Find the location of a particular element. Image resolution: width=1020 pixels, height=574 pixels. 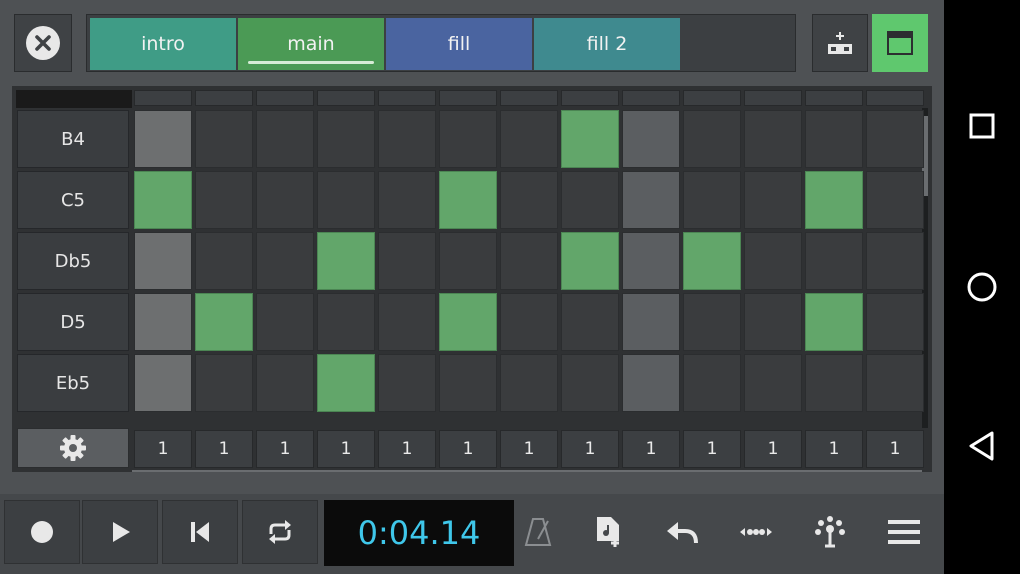

tab-main: main is located at coordinates (311, 44).